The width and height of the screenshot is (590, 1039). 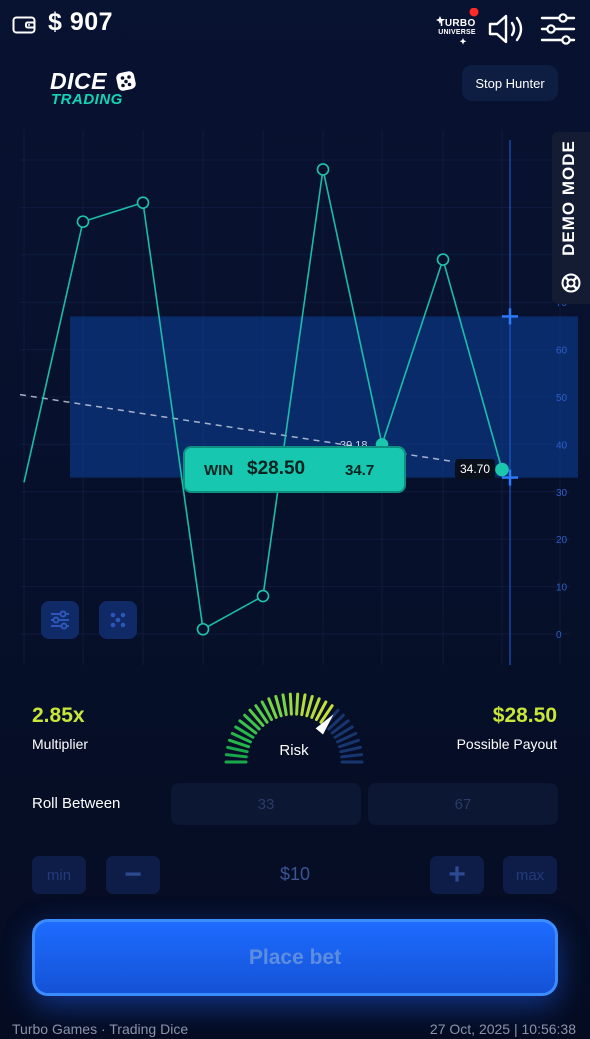 What do you see at coordinates (100, 1029) in the screenshot?
I see `footer-provider: Turbo Games · Trading Dice` at bounding box center [100, 1029].